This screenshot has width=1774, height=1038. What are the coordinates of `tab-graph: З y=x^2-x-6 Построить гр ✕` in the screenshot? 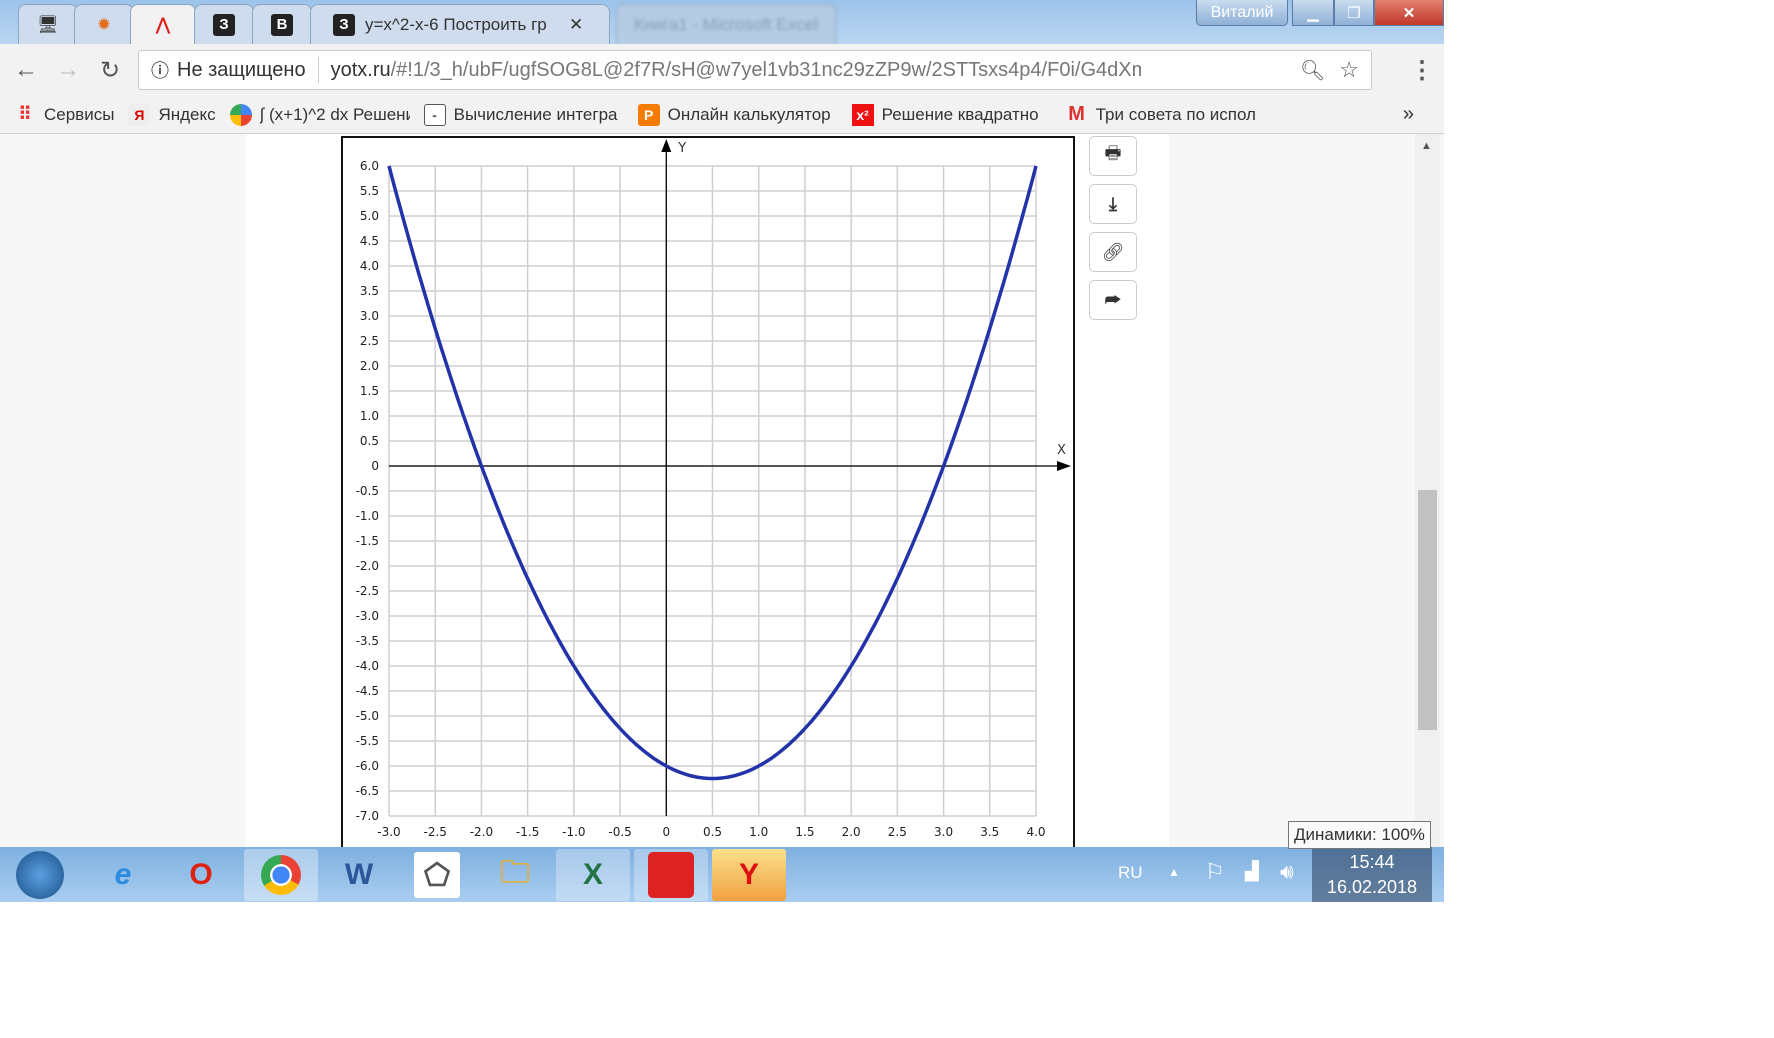 It's located at (460, 24).